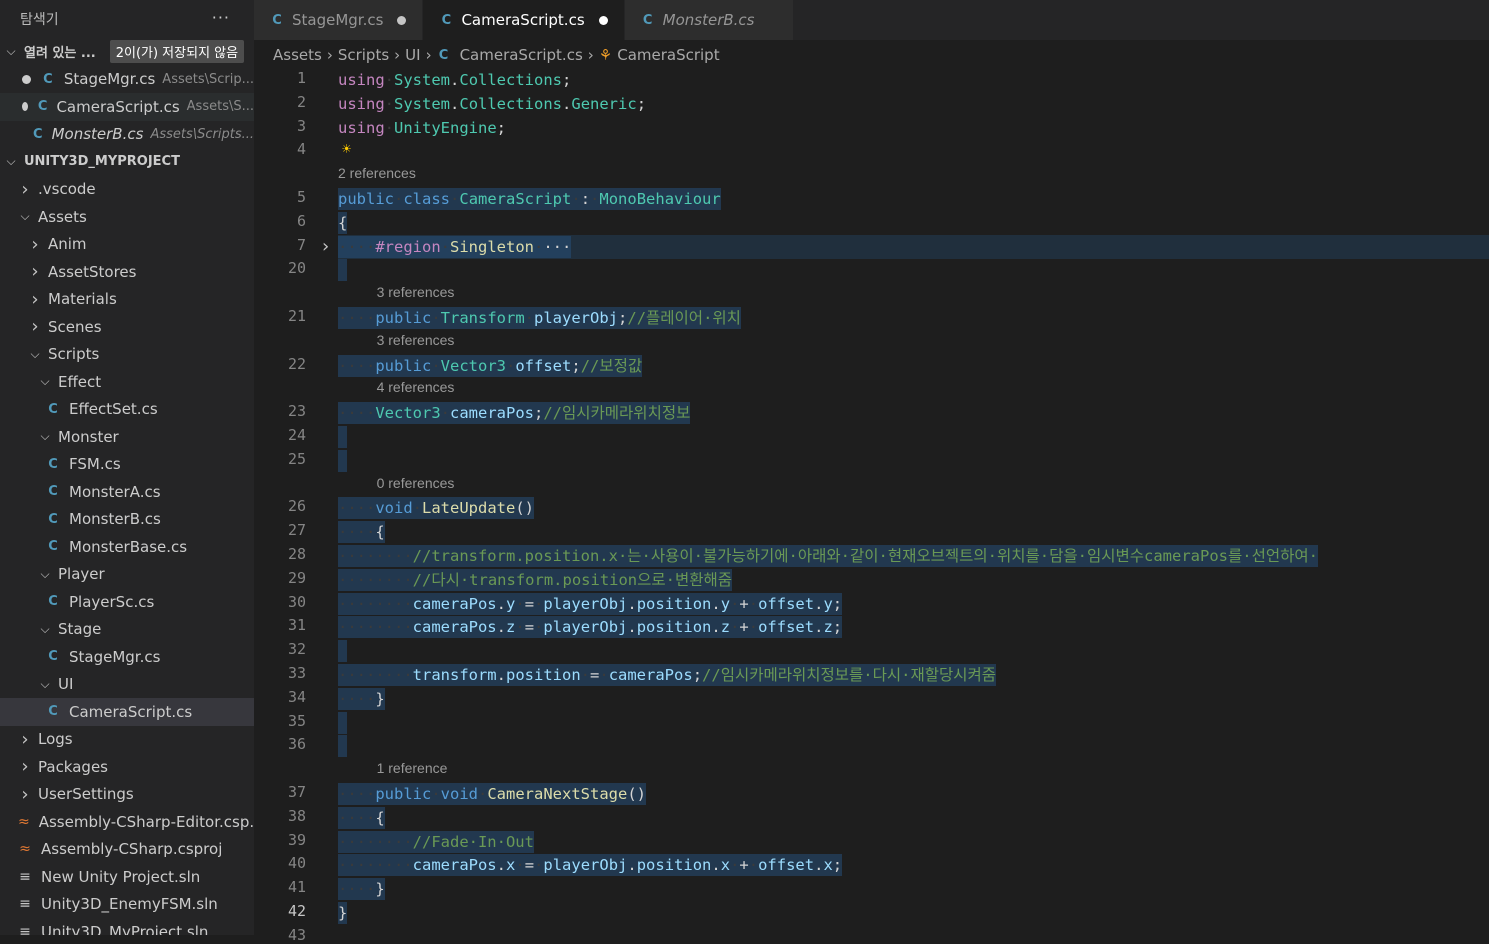 The width and height of the screenshot is (1489, 944). What do you see at coordinates (422, 128) in the screenshot?
I see `code-text: using·UnityEngine;` at bounding box center [422, 128].